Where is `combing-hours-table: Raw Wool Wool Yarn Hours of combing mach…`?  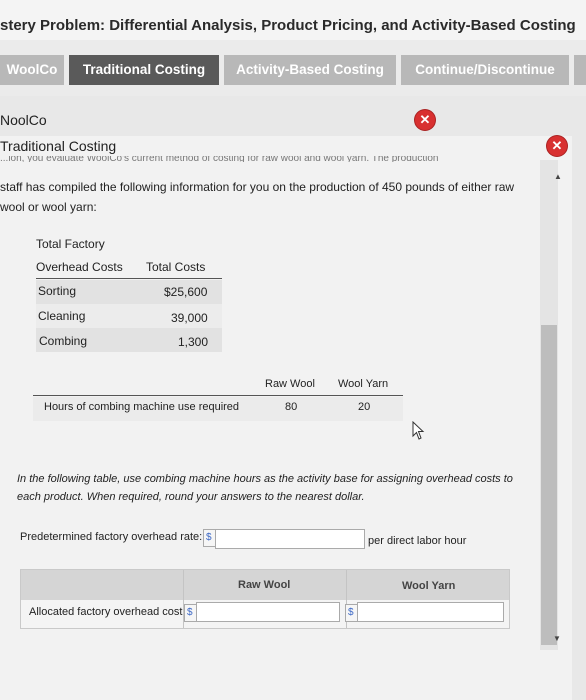 combing-hours-table: Raw Wool Wool Yarn Hours of combing mach… is located at coordinates (218, 401).